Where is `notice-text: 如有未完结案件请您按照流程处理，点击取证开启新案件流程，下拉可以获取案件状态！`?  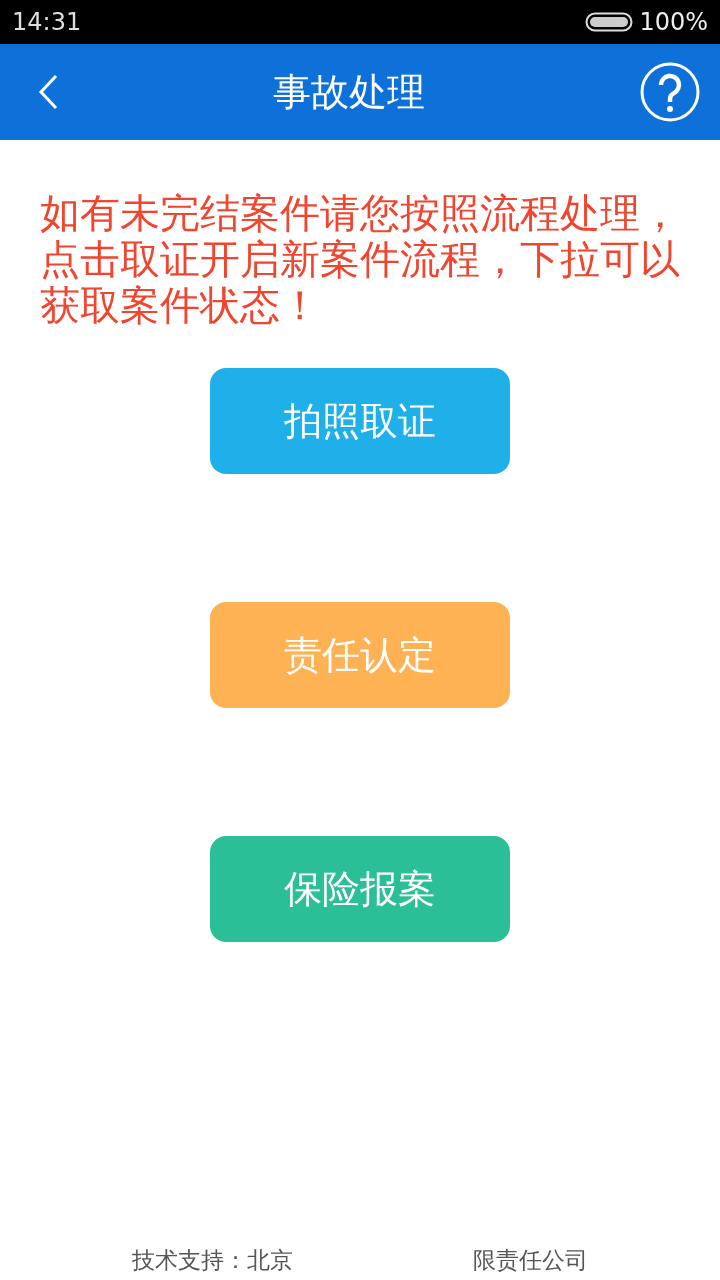
notice-text: 如有未完结案件请您按照流程处理，点击取证开启新案件流程，下拉可以获取案件状态！ is located at coordinates (360, 259).